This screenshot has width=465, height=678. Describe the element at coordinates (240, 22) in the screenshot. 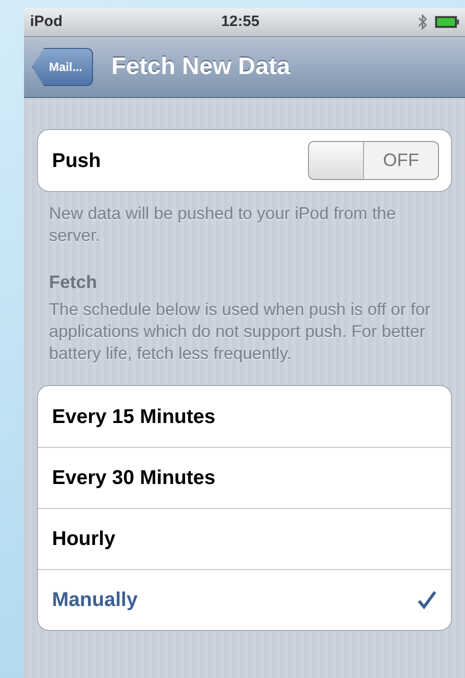

I see `clock-time: 12:55` at that location.